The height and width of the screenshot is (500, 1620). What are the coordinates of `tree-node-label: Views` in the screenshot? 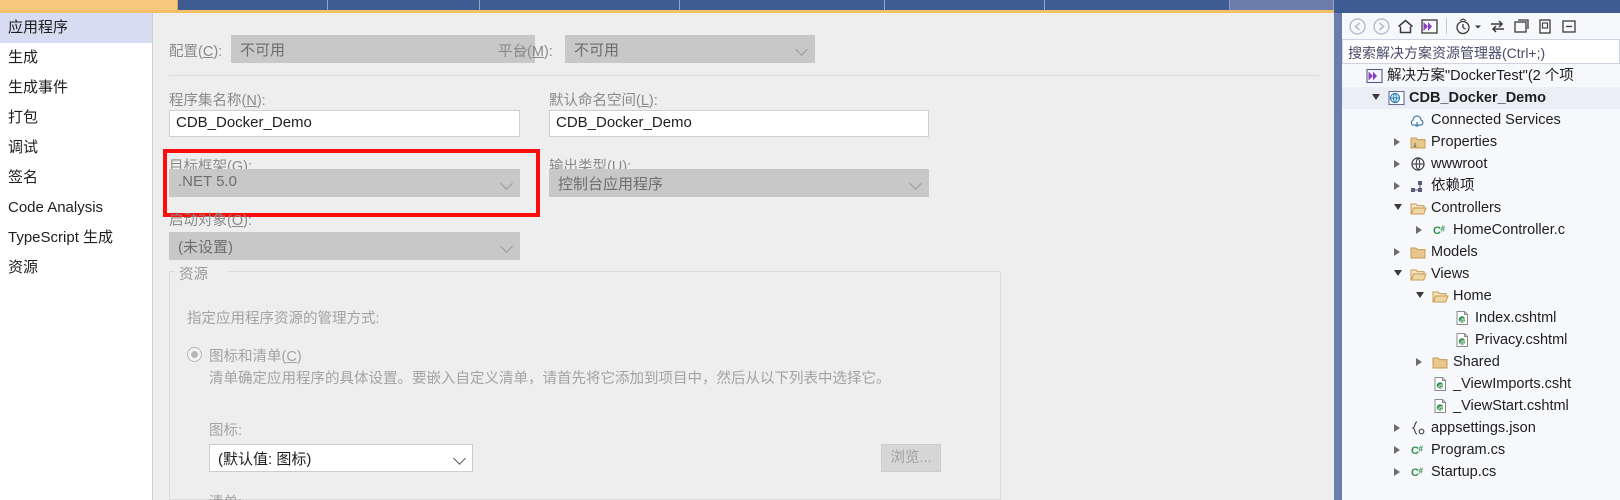 It's located at (1450, 274).